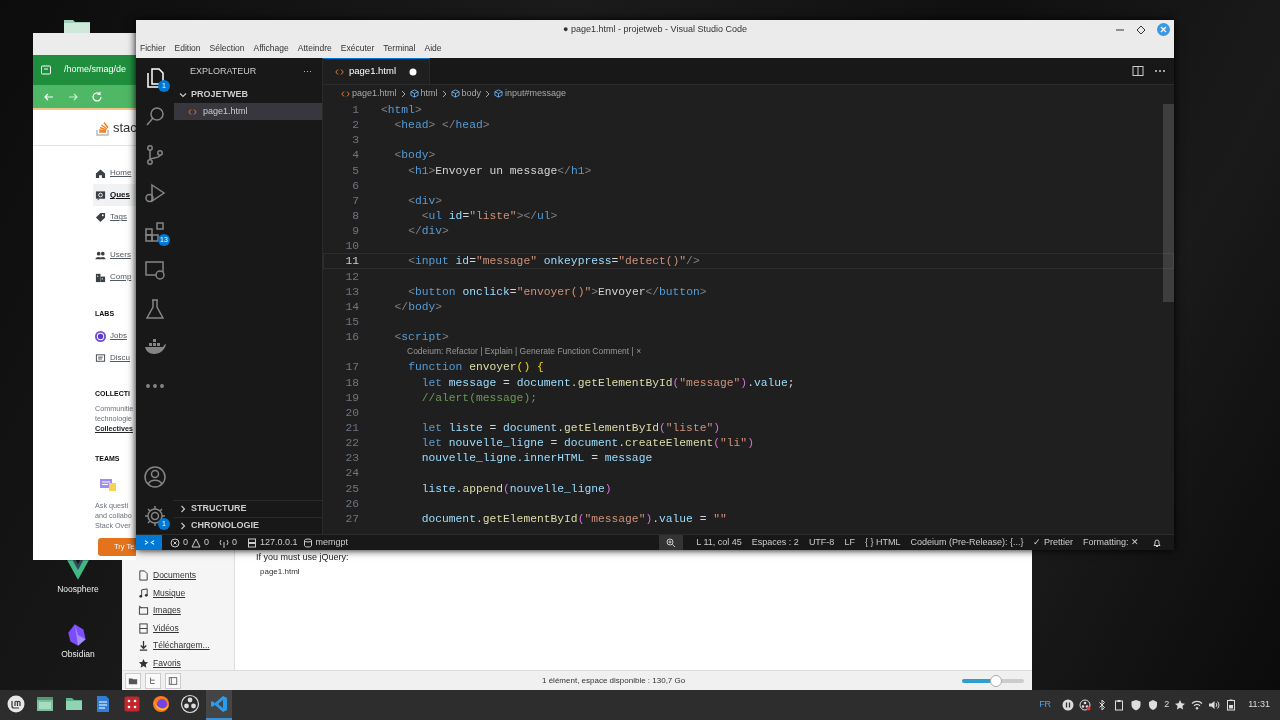 This screenshot has width=1280, height=720. Describe the element at coordinates (530, 93) in the screenshot. I see `breadcrumb: input#message` at that location.